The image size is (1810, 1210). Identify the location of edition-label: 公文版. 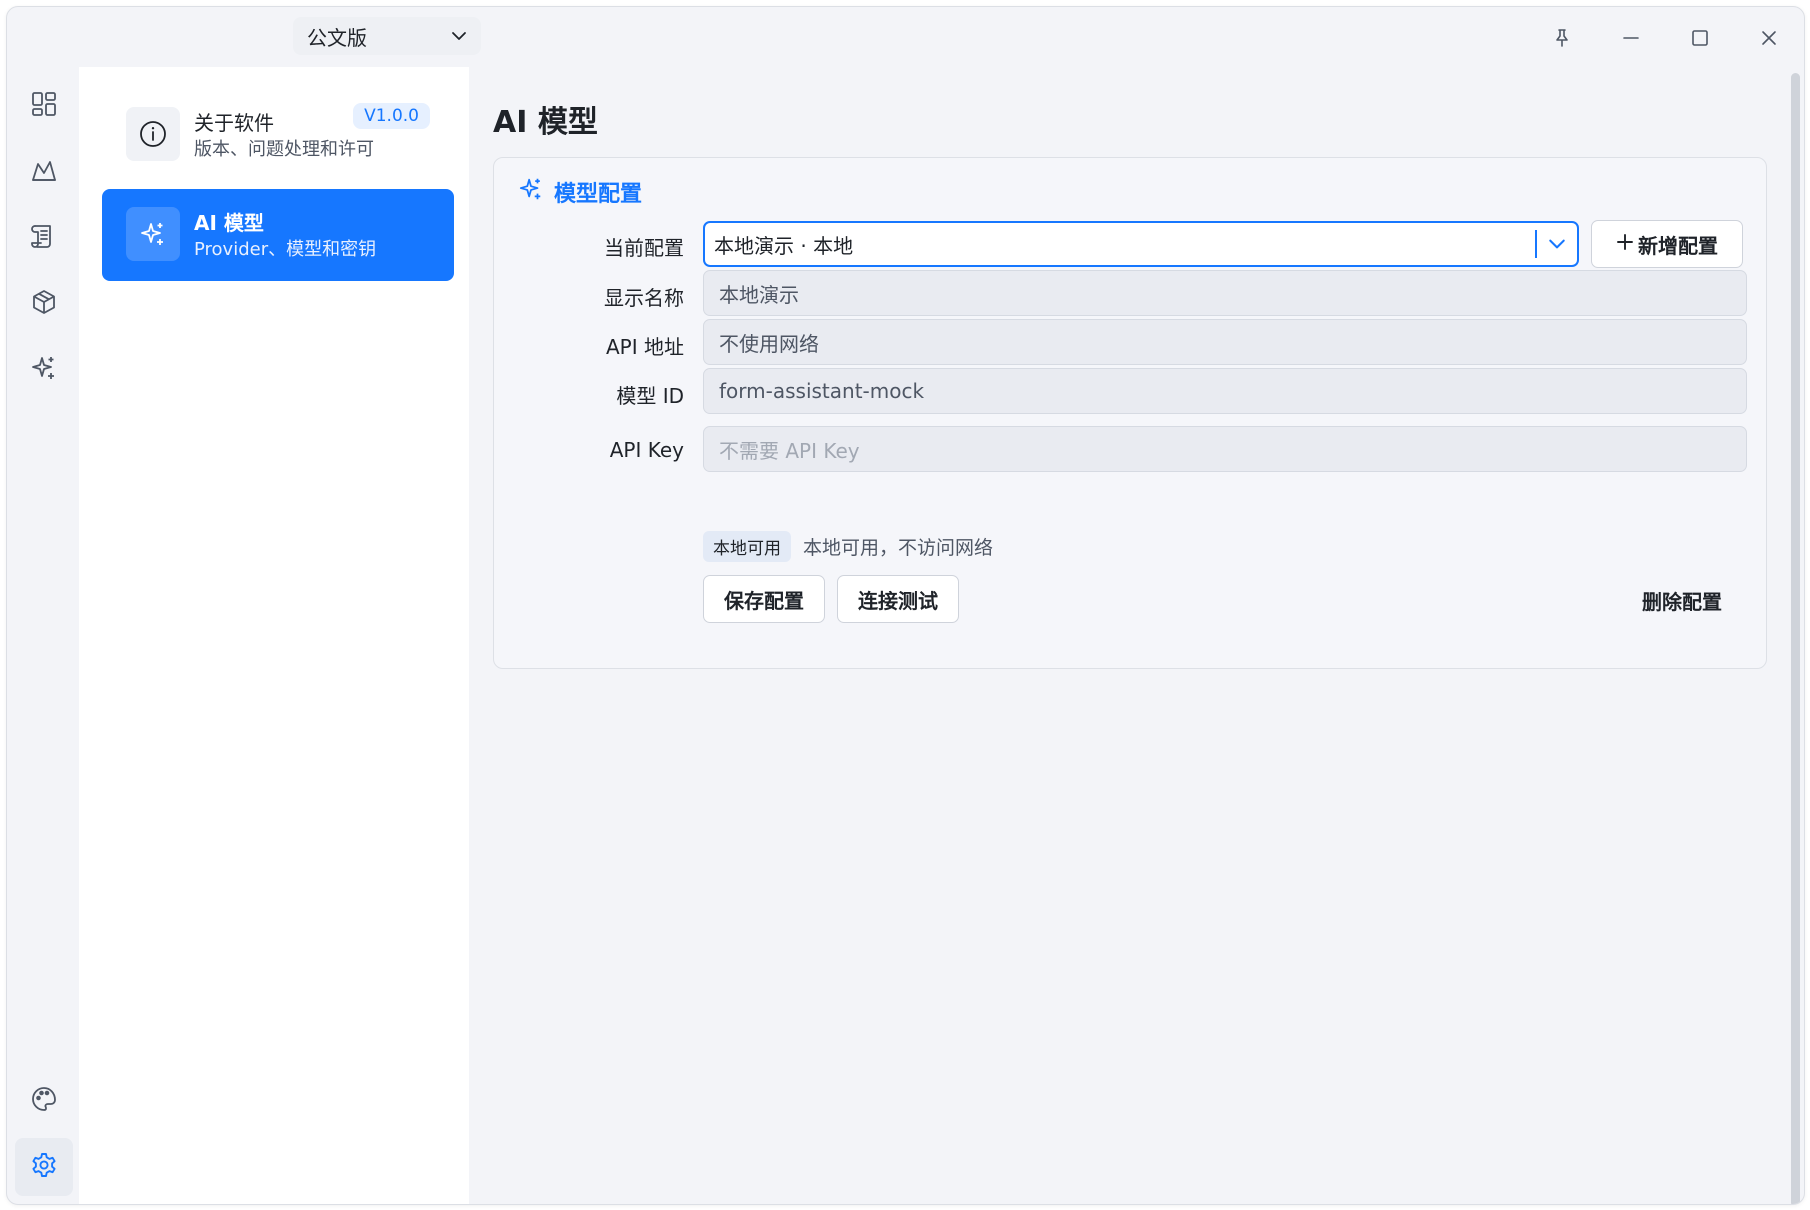
(337, 37).